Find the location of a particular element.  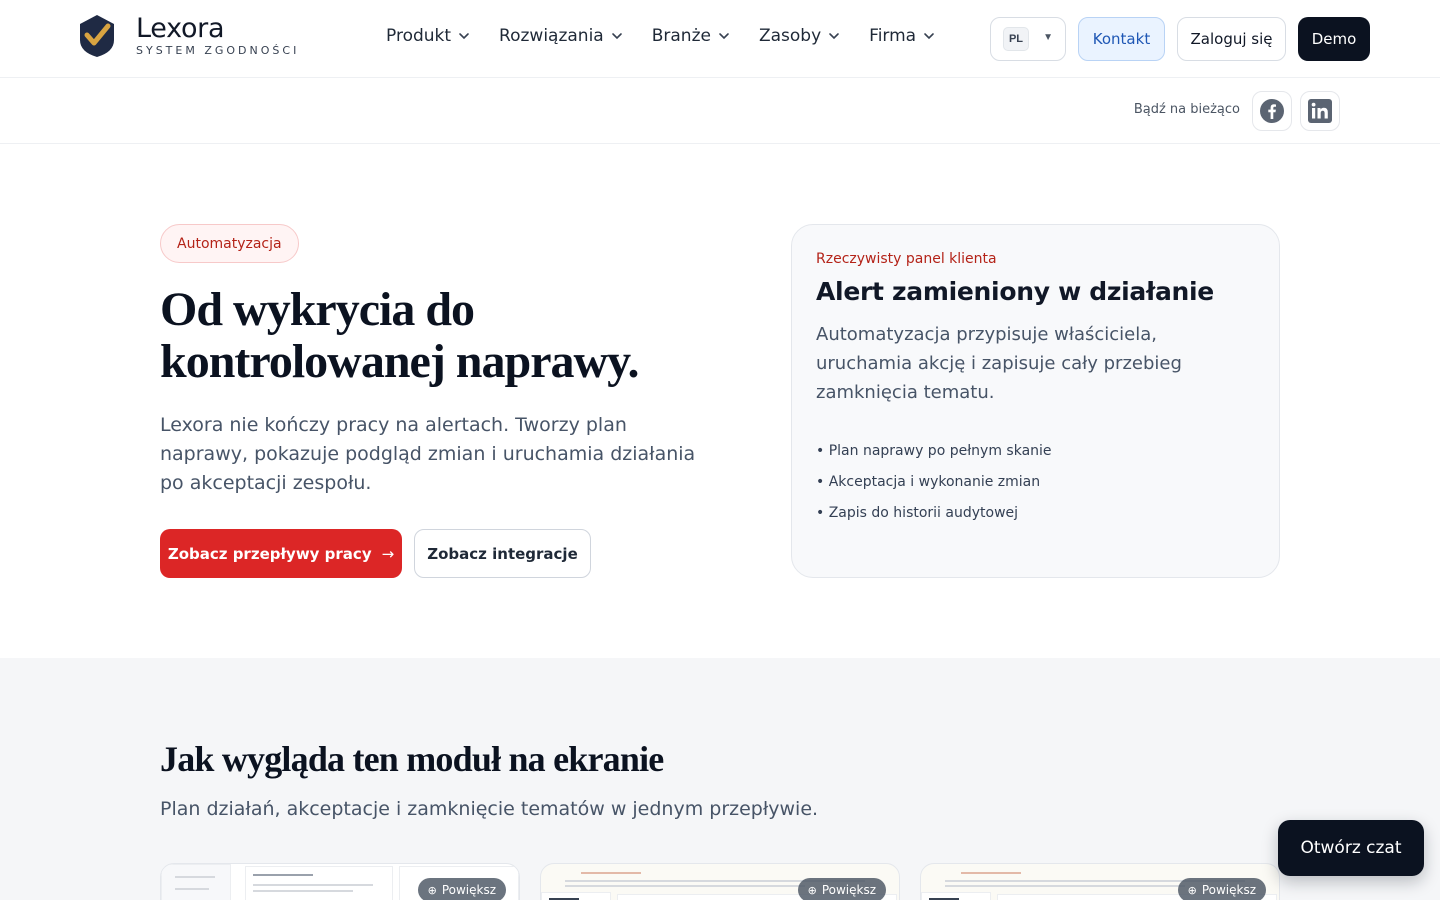

nav-item-firma: Firma is located at coordinates (902, 36).